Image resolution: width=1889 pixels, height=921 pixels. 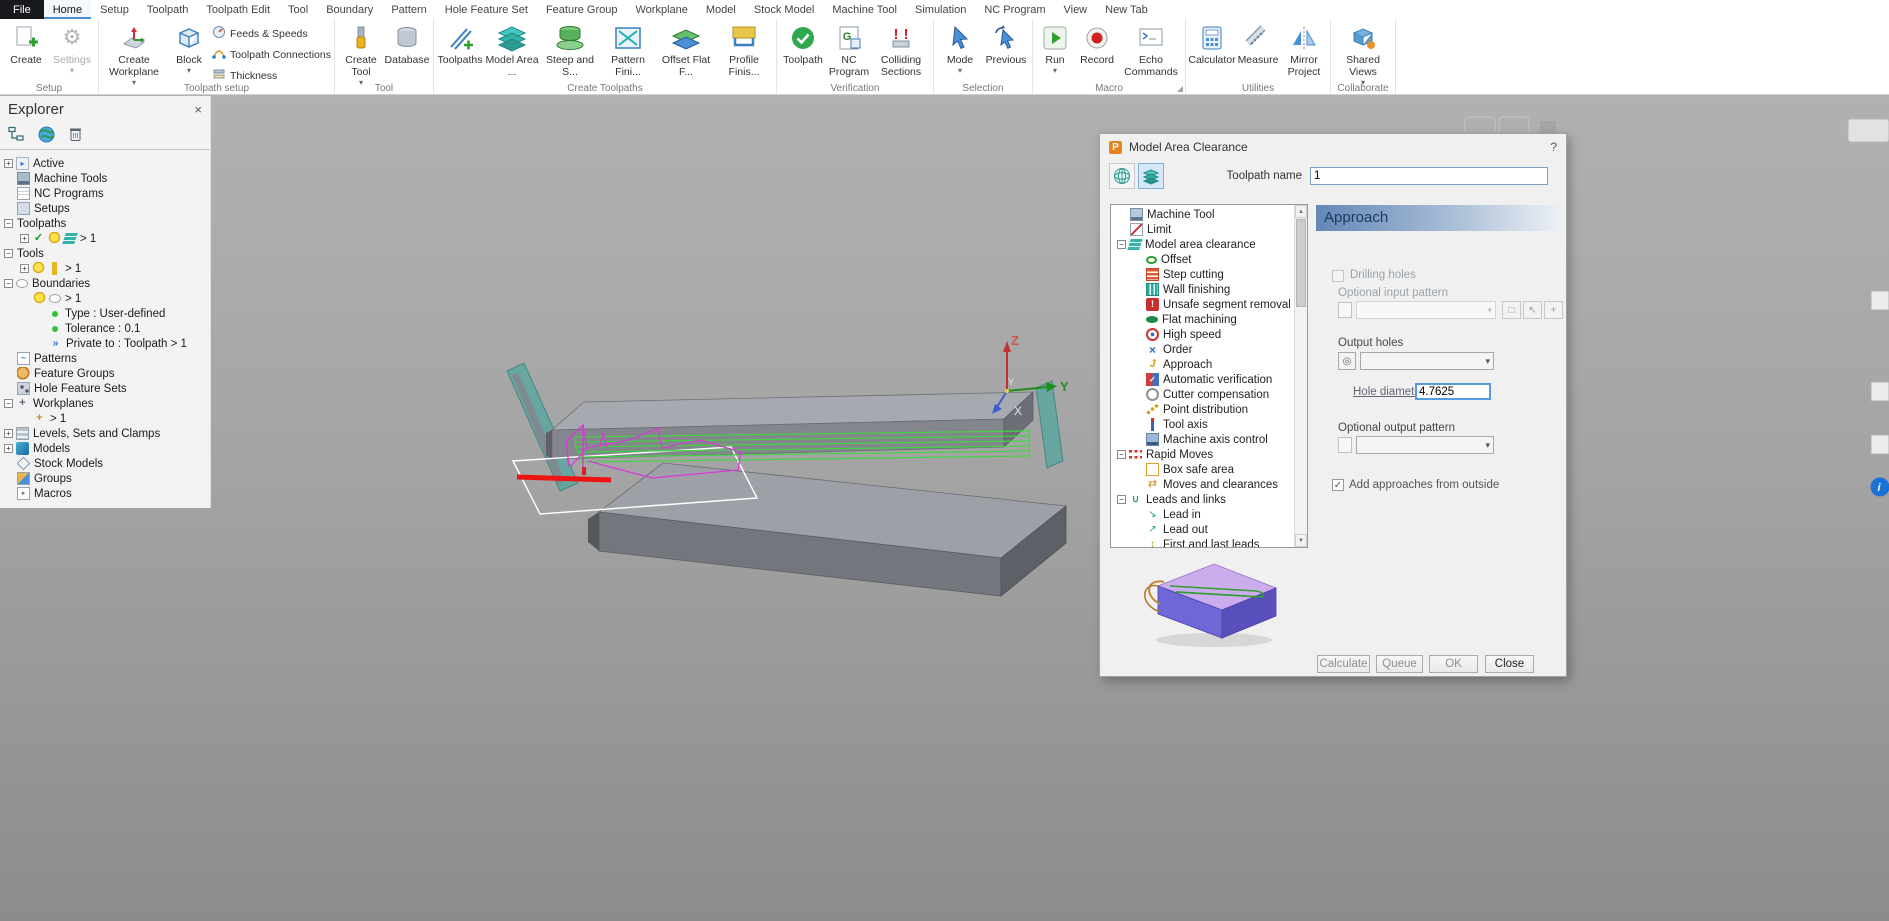 I want to click on tree-item: Flat machining, so click(x=1204, y=319).